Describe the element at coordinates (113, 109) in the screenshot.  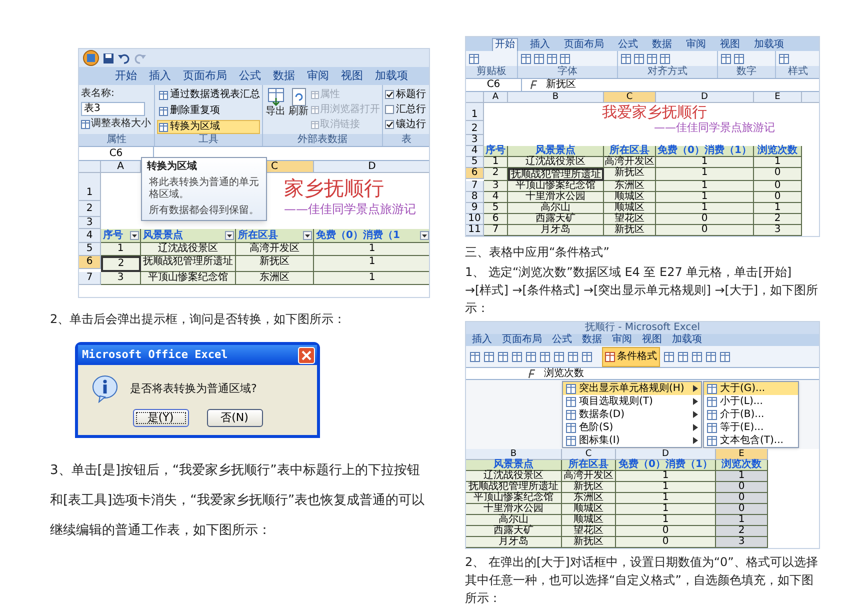
I see `input-field: 表3` at that location.